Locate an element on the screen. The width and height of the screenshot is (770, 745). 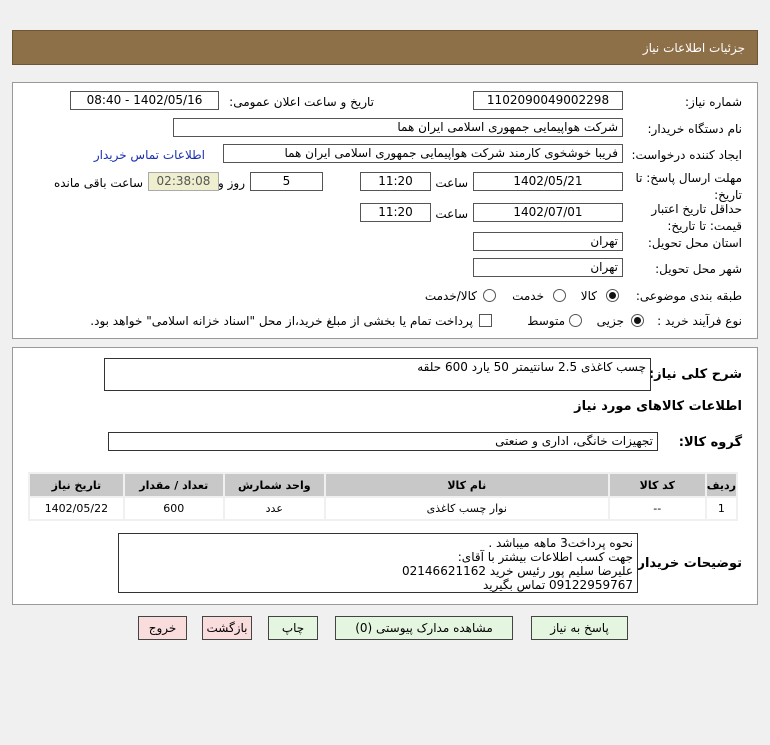
deadline-date-field: 1402/05/21 is located at coordinates (548, 181).